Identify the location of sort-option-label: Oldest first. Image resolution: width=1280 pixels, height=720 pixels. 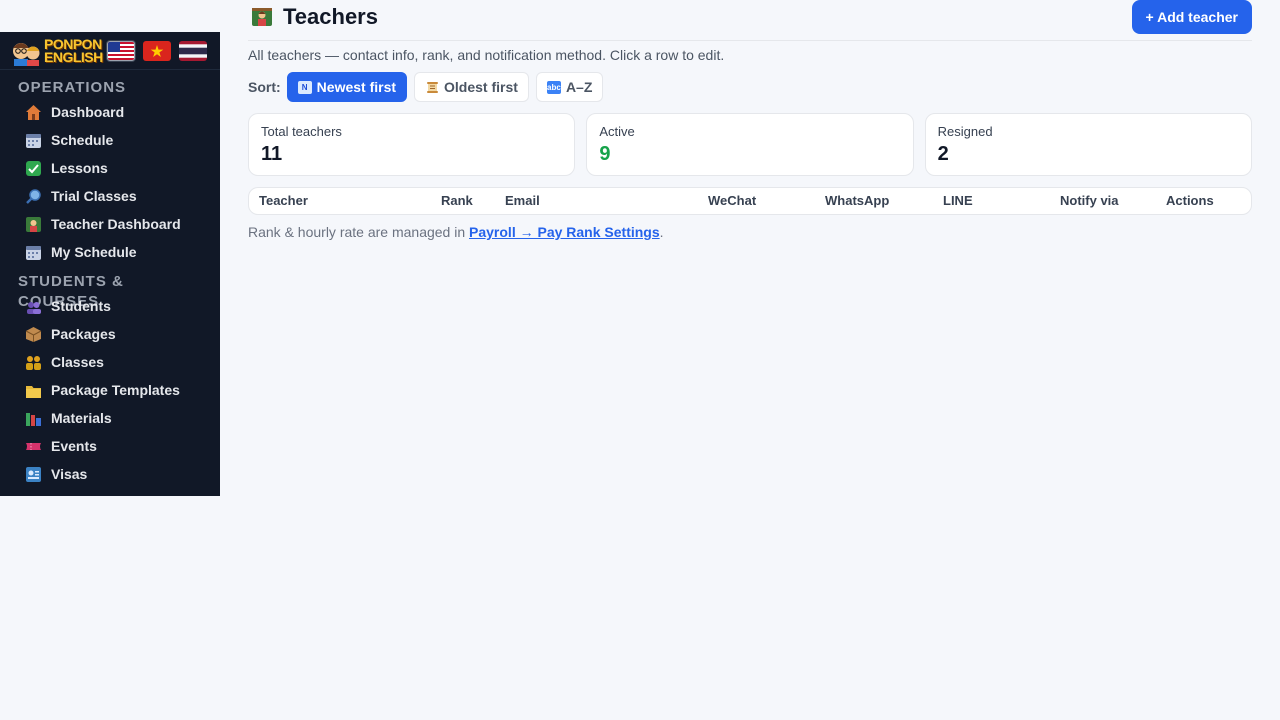
(481, 87).